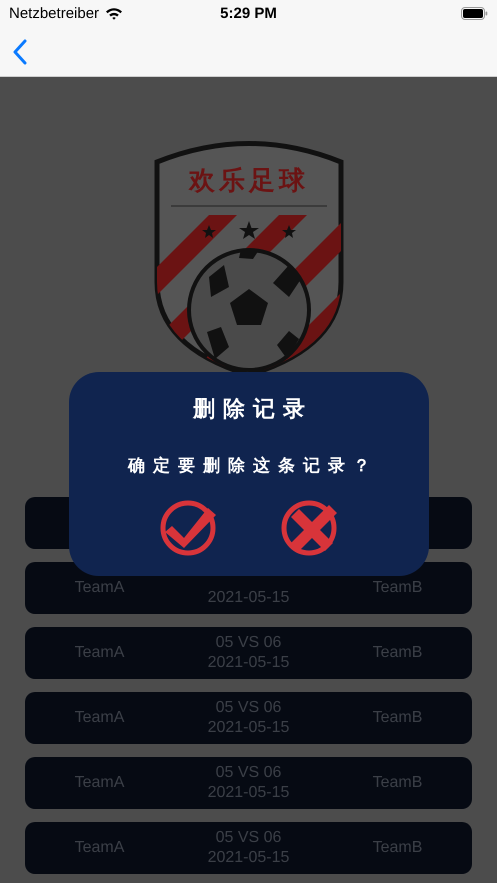 The width and height of the screenshot is (497, 883). I want to click on clock-time: 5:29 PM, so click(248, 13).